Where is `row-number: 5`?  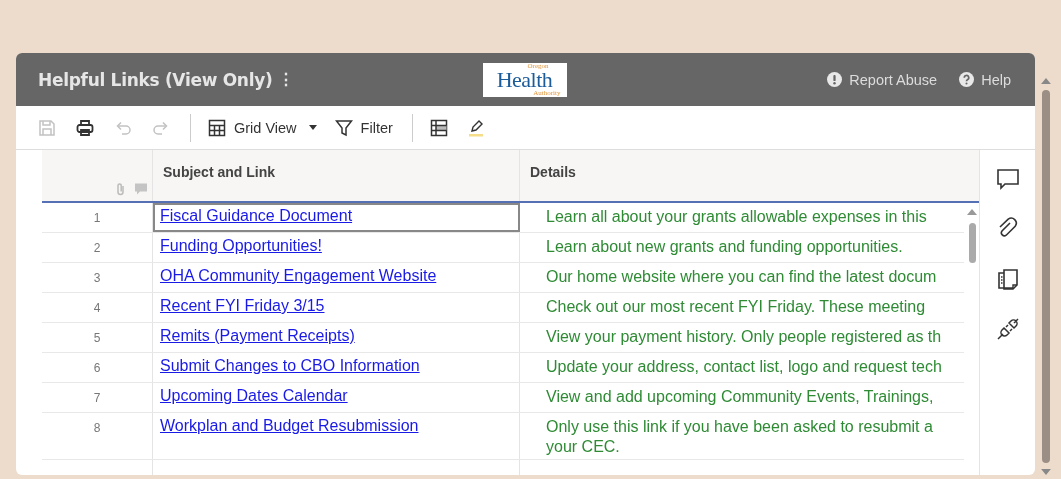
row-number: 5 is located at coordinates (97, 337).